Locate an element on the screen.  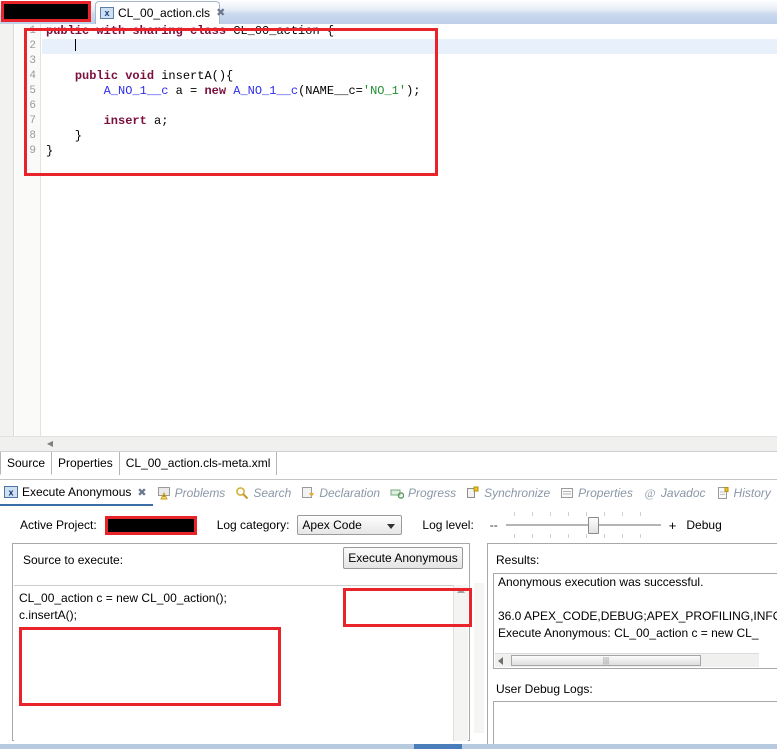
scroll-left-icon is located at coordinates (500, 661).